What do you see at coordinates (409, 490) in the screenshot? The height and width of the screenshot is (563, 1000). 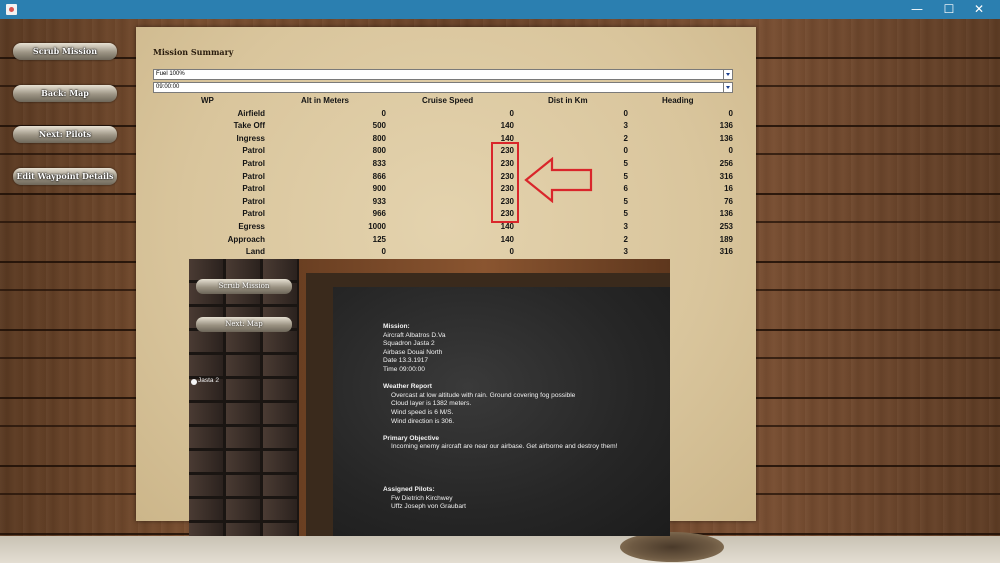 I see `briefing-heading: Assigned Pilots:` at bounding box center [409, 490].